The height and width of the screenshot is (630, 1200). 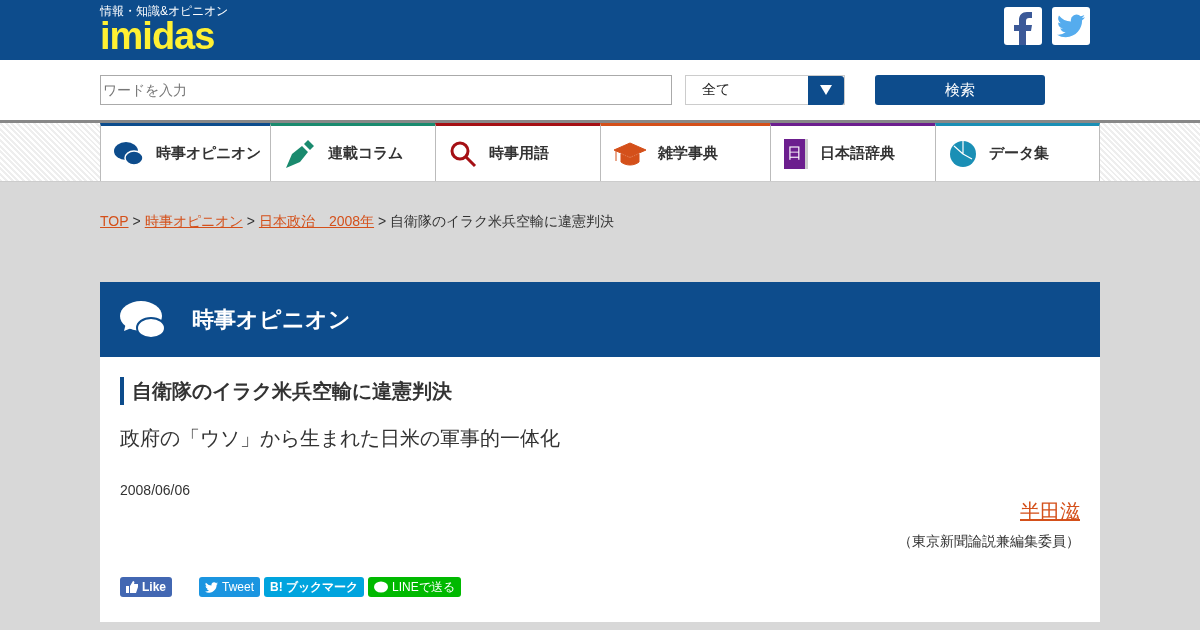 I want to click on category-tab: 時事オピニオン, so click(x=185, y=152).